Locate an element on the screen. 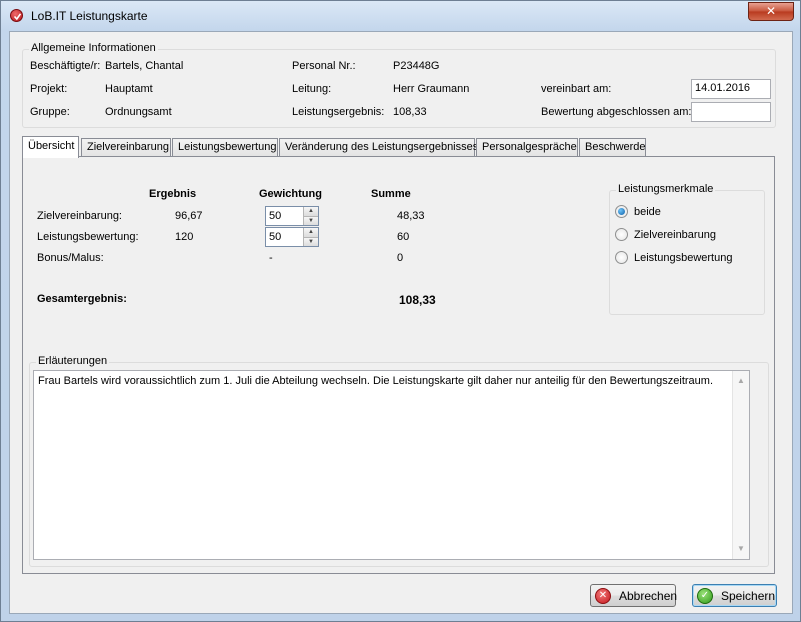 Image resolution: width=801 pixels, height=622 pixels. radio-both: beide is located at coordinates (638, 211).